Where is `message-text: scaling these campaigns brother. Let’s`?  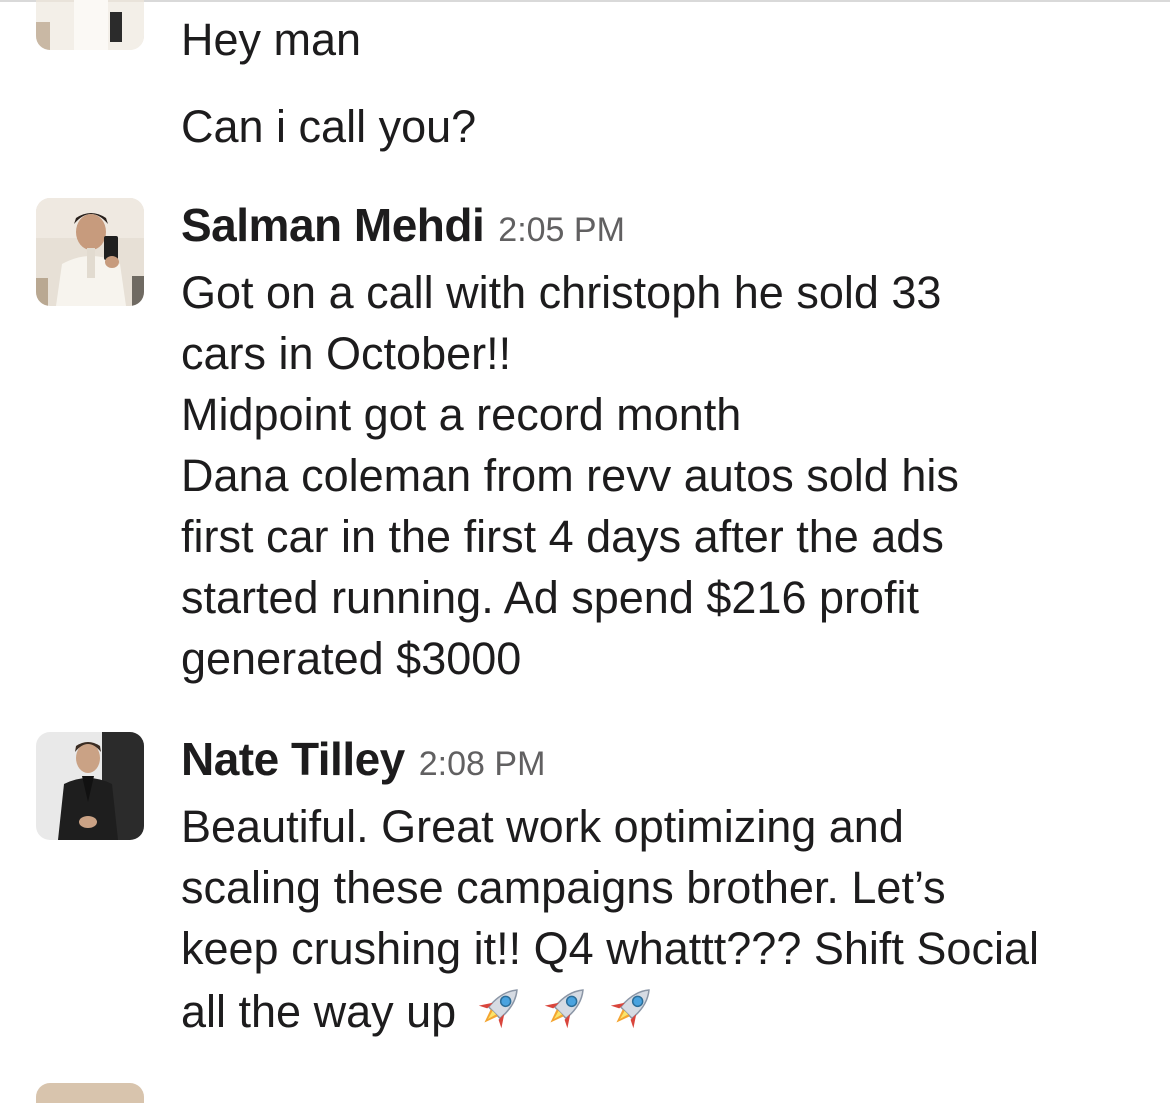 message-text: scaling these campaigns brother. Let’s is located at coordinates (563, 887).